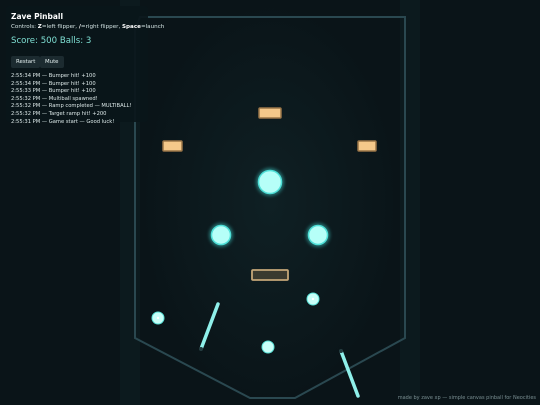  I want to click on app-title: Zave Pinball, so click(37, 16).